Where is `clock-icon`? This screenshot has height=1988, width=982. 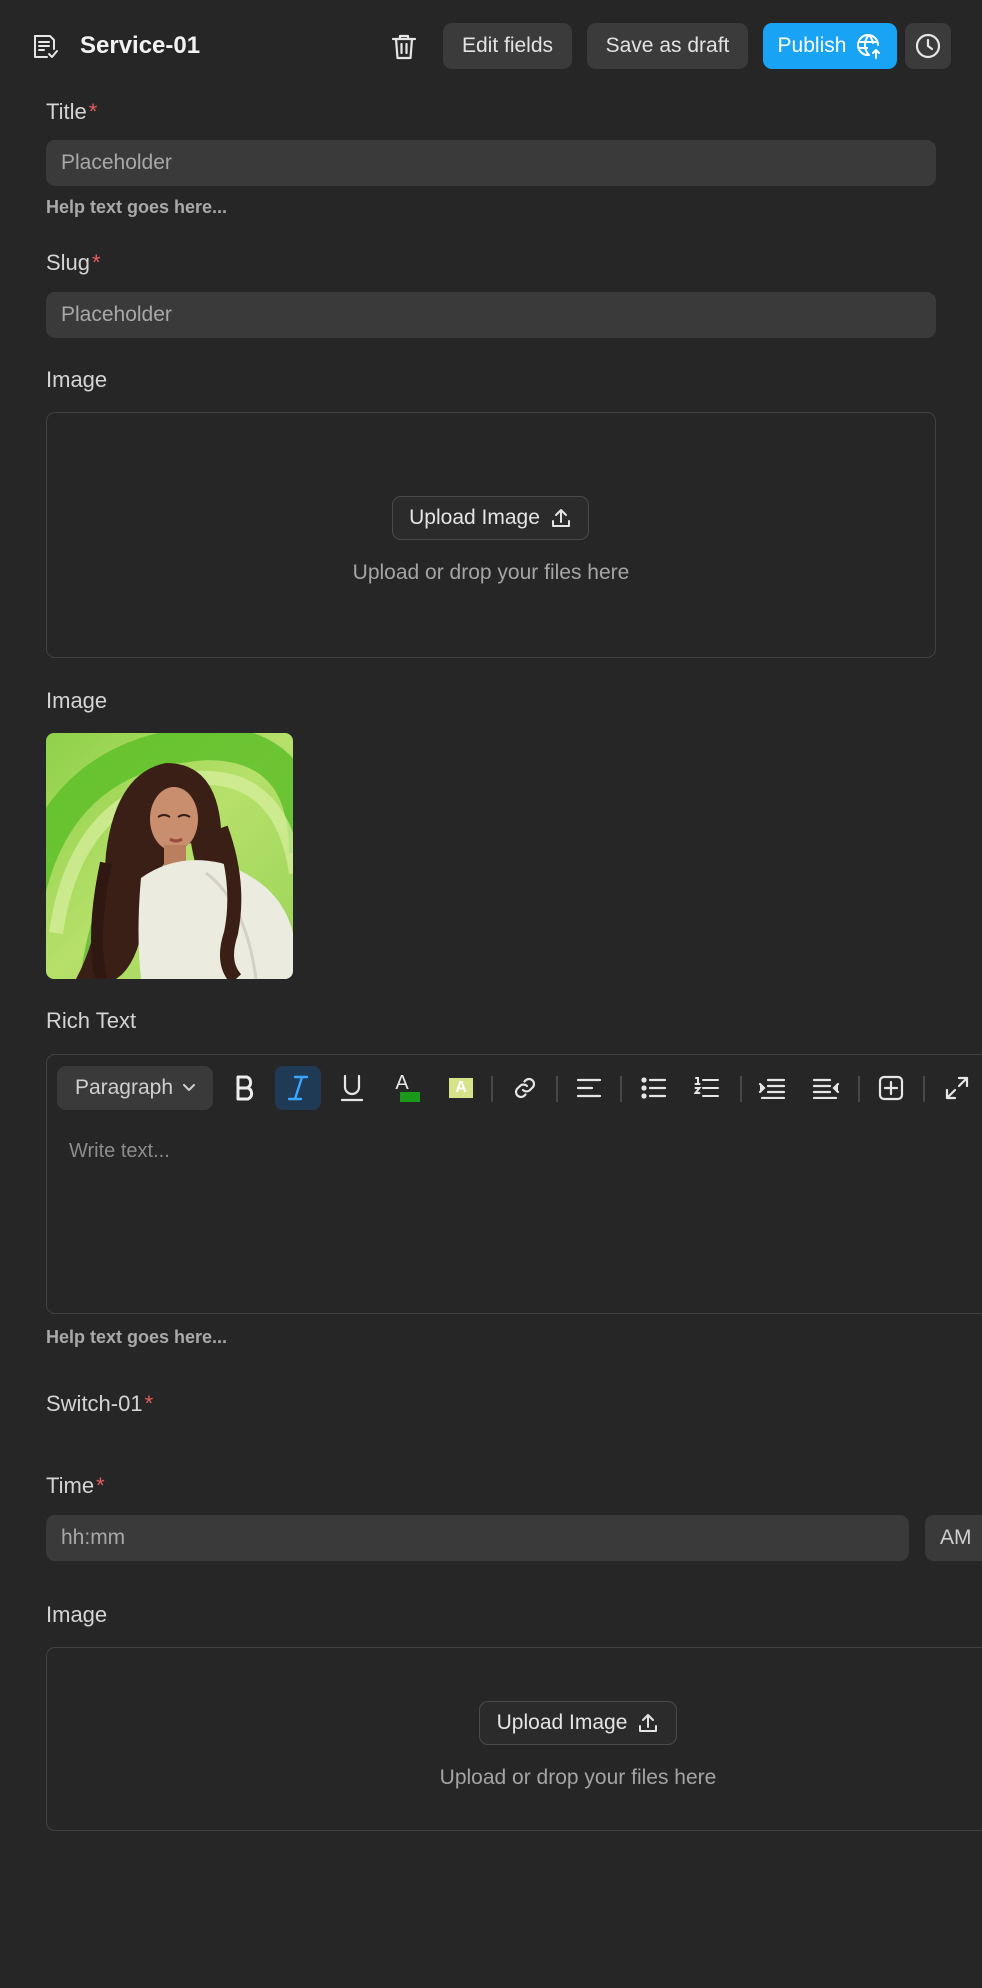
clock-icon is located at coordinates (928, 46).